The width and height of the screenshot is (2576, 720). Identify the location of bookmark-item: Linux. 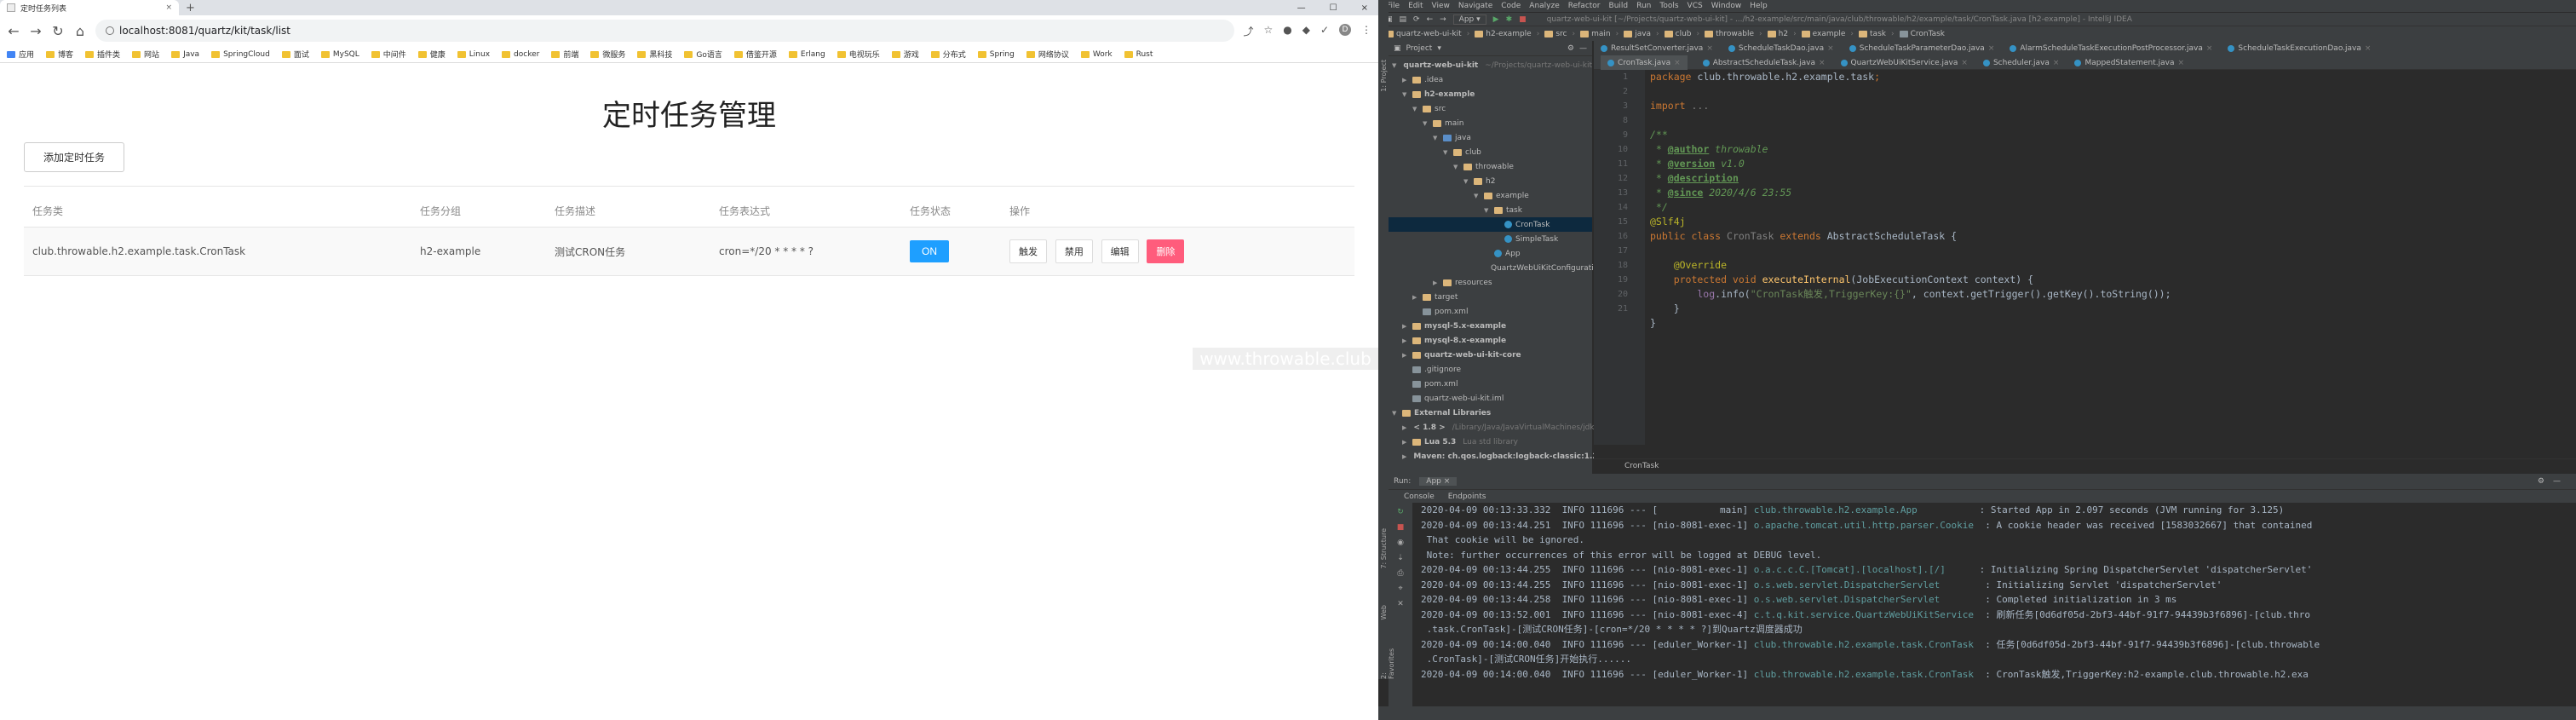
(474, 54).